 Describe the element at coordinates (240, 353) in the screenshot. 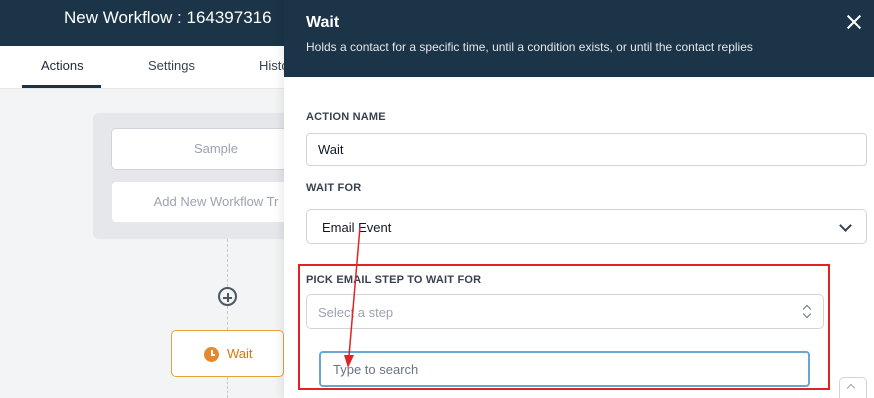

I see `wait-node-label: Wait` at that location.